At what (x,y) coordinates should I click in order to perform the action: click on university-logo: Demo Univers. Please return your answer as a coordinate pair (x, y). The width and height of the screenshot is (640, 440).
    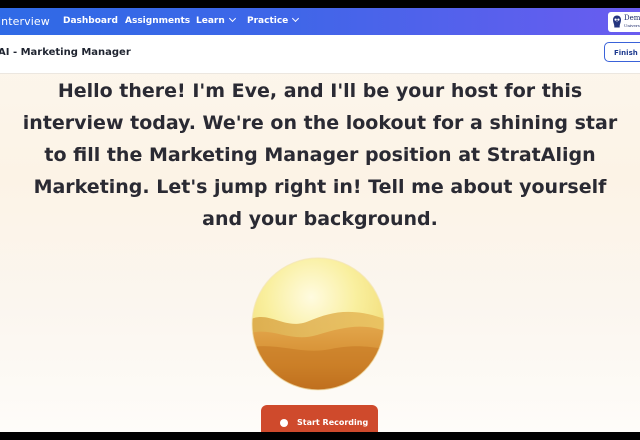
    Looking at the image, I should click on (624, 22).